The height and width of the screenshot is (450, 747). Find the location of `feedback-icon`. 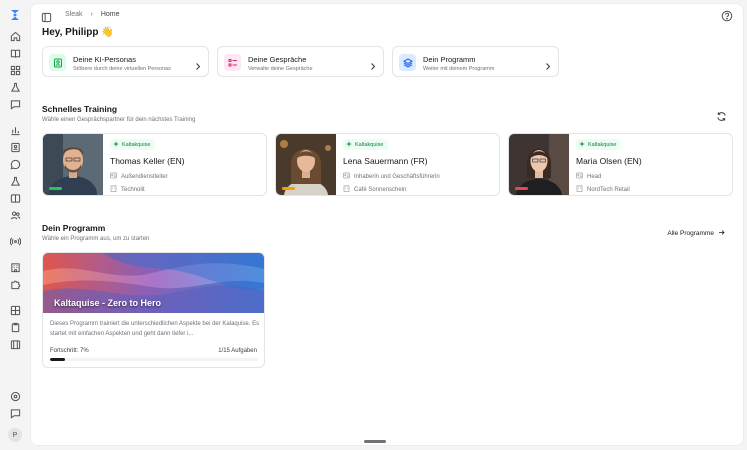

feedback-icon is located at coordinates (15, 413).